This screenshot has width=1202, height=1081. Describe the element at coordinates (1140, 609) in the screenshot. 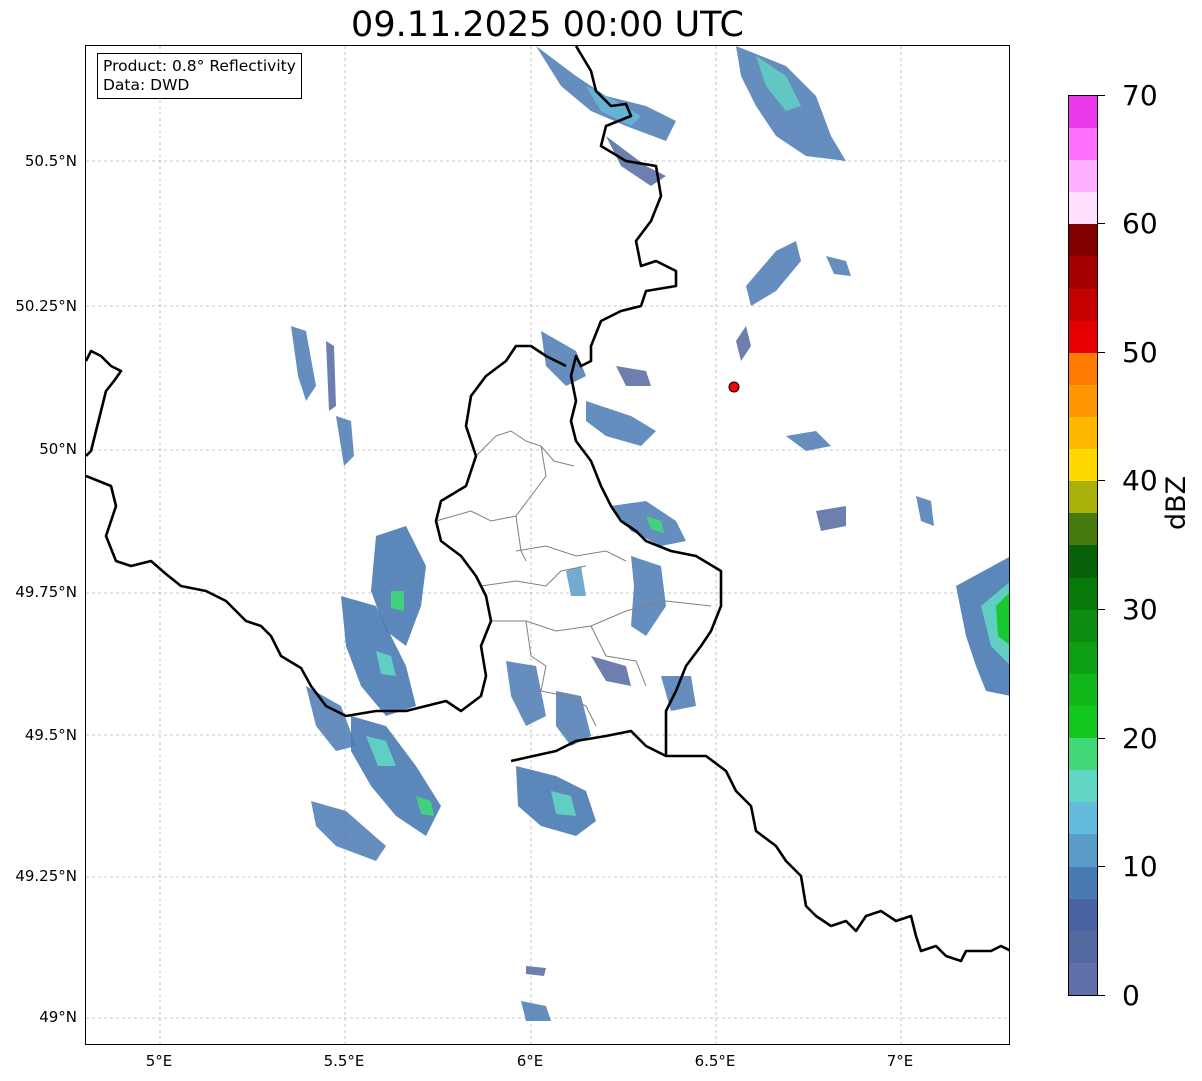

I see `colorbar-tick-label: 30` at that location.